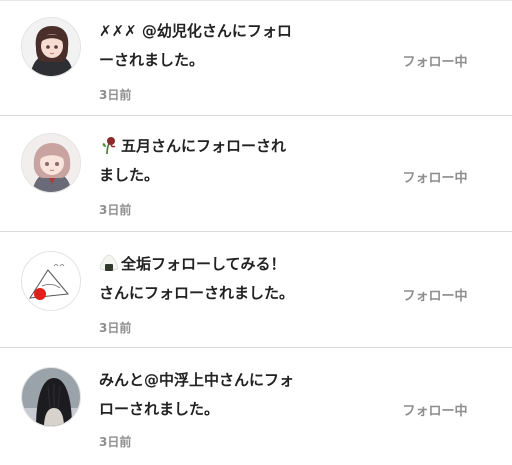 The height and width of the screenshot is (465, 512). I want to click on message-line-2: さんにフォローされました。, so click(197, 293).